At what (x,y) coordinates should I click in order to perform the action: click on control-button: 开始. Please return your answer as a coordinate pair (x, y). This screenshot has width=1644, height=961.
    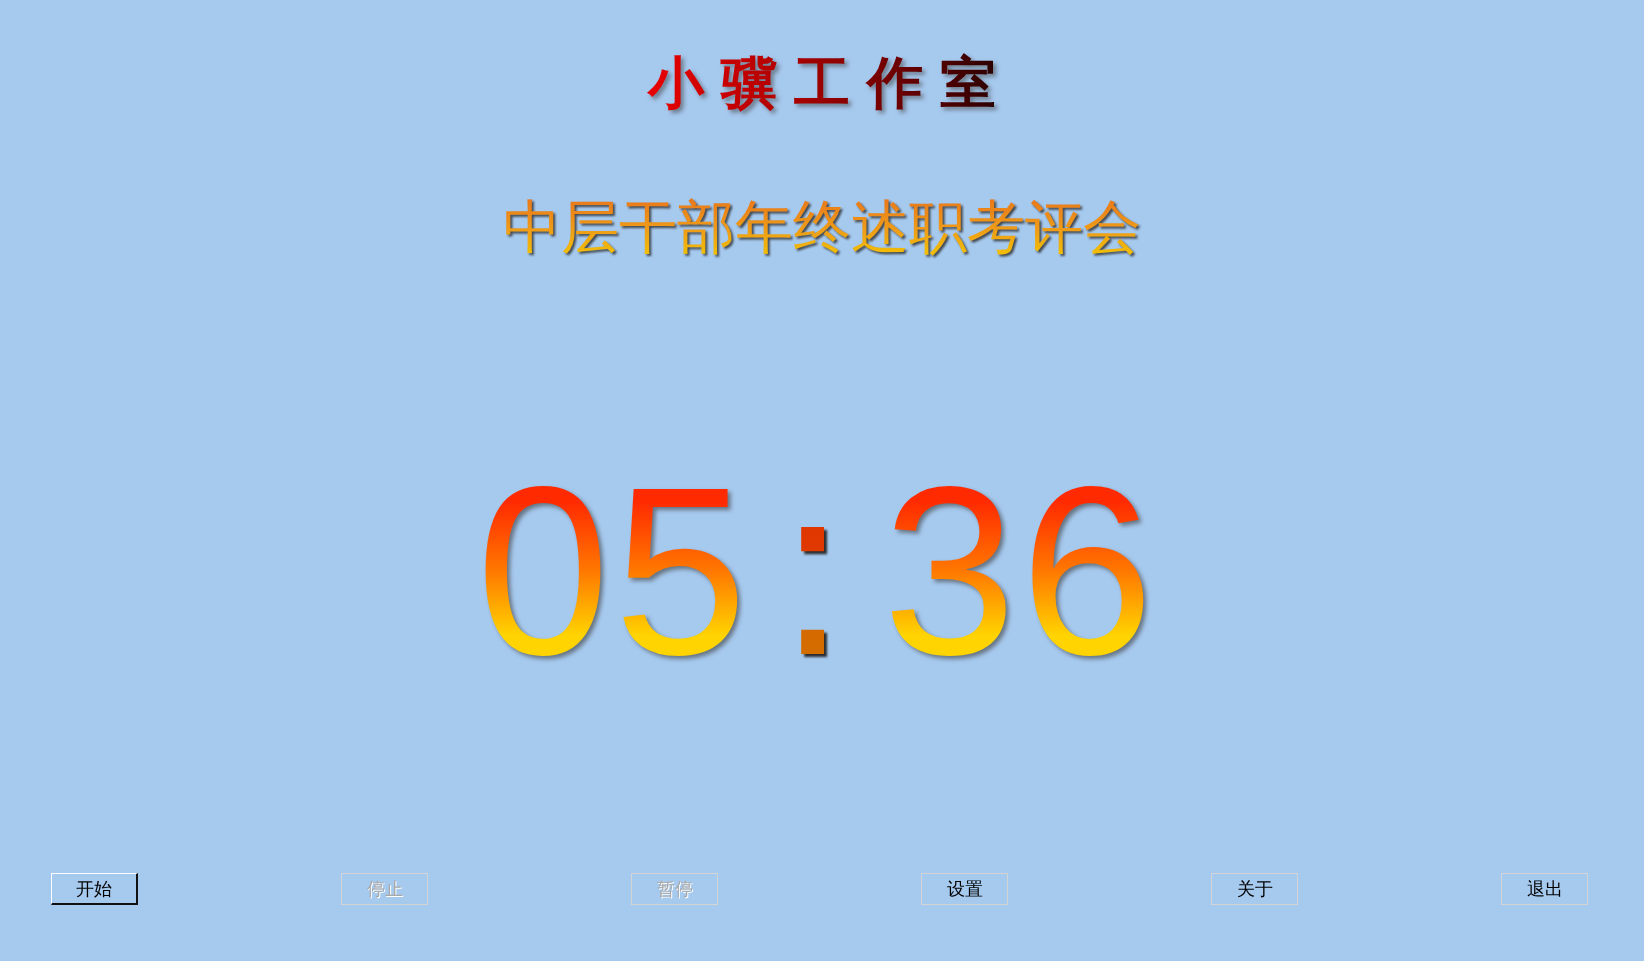
    Looking at the image, I should click on (94, 889).